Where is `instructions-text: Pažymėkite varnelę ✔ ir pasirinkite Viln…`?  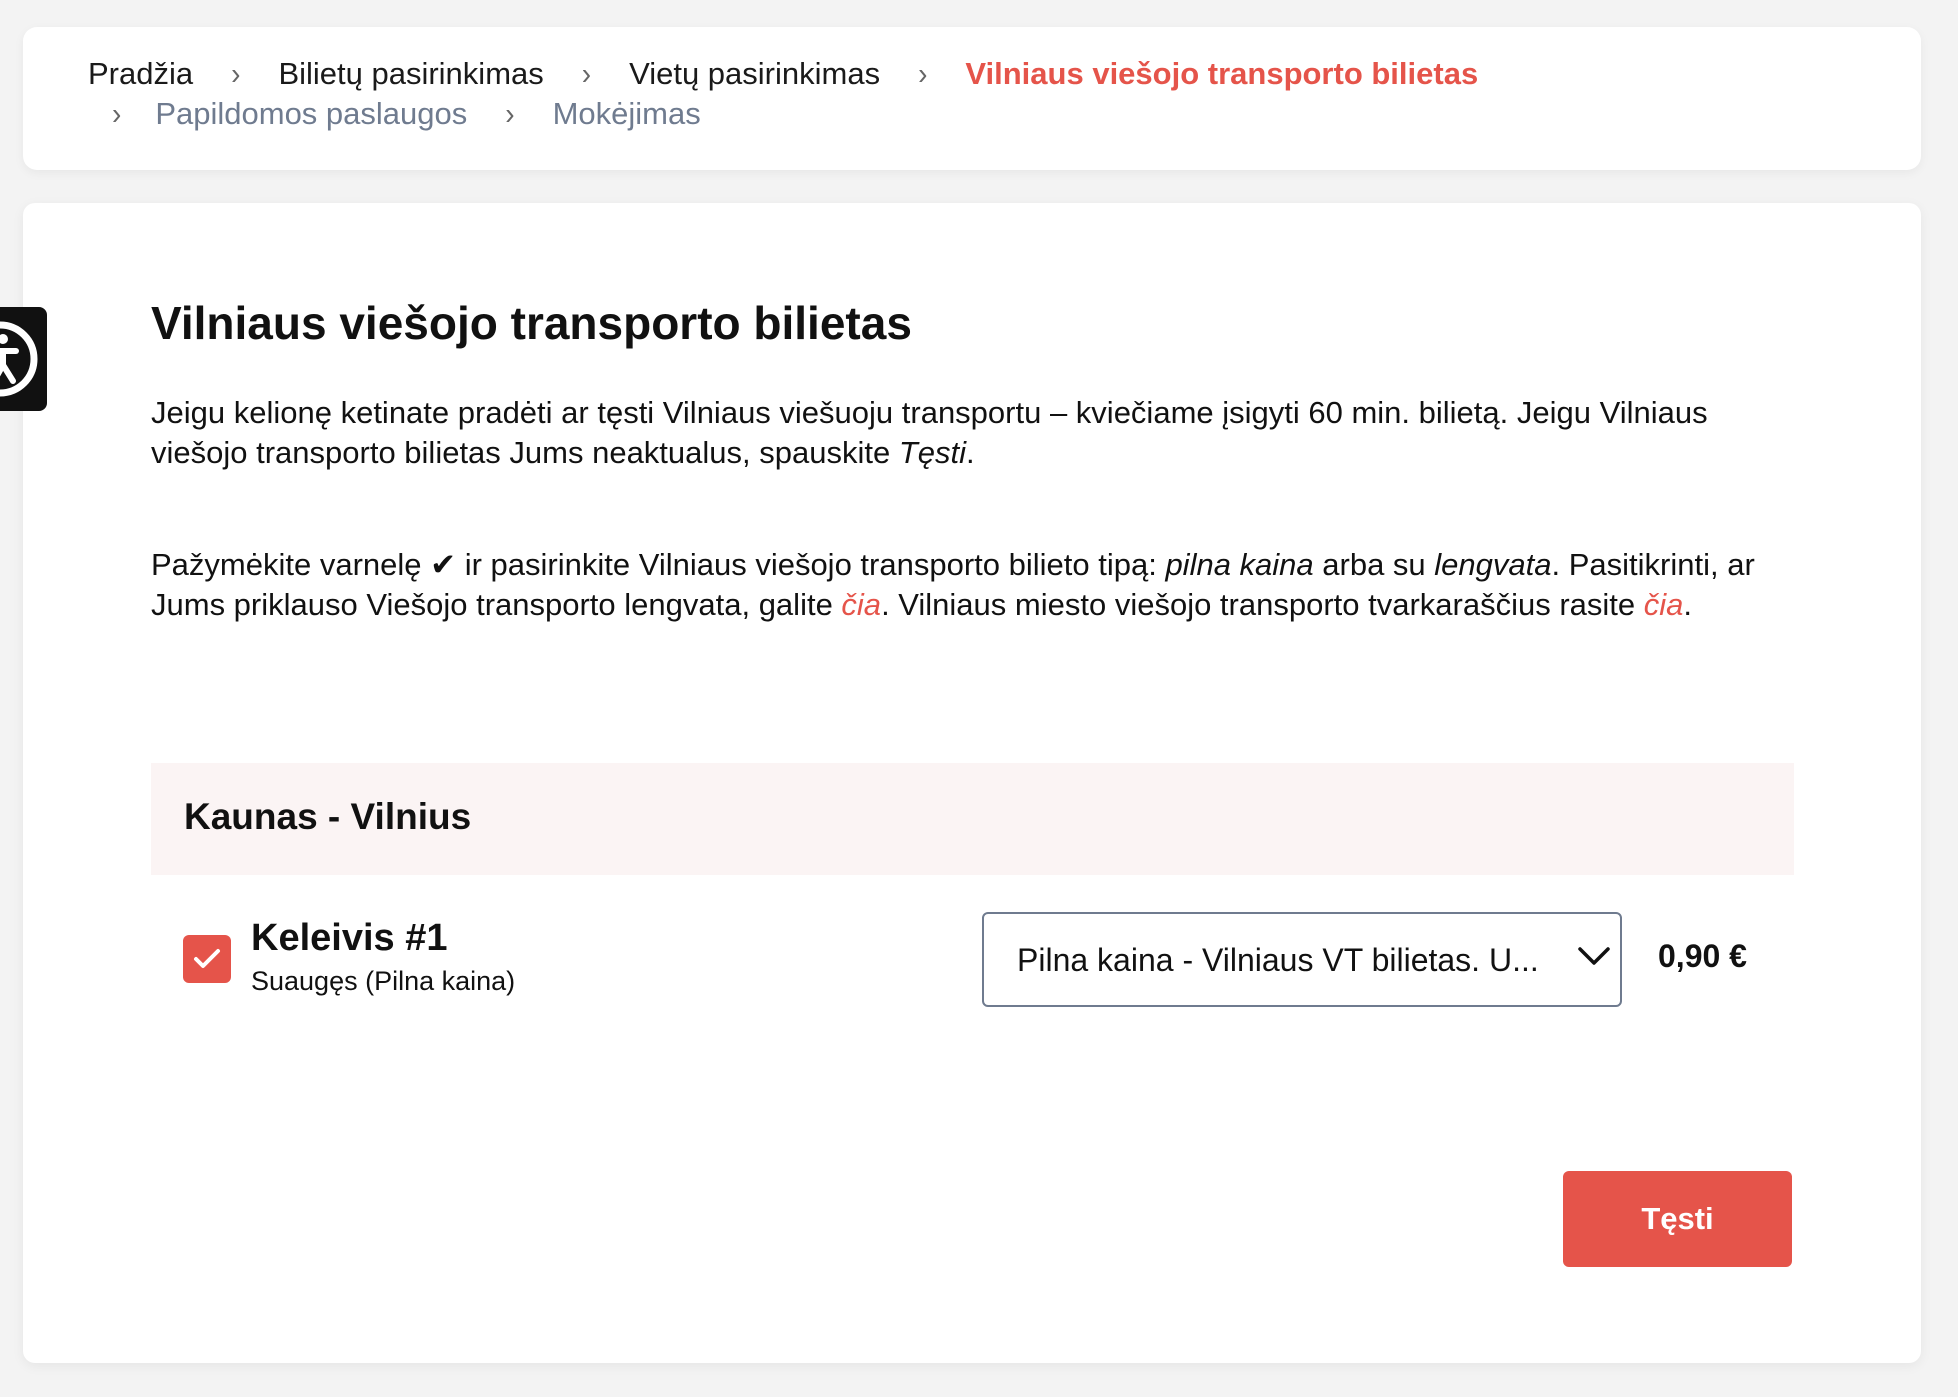 instructions-text: Pažymėkite varnelę ✔ ir pasirinkite Viln… is located at coordinates (953, 584).